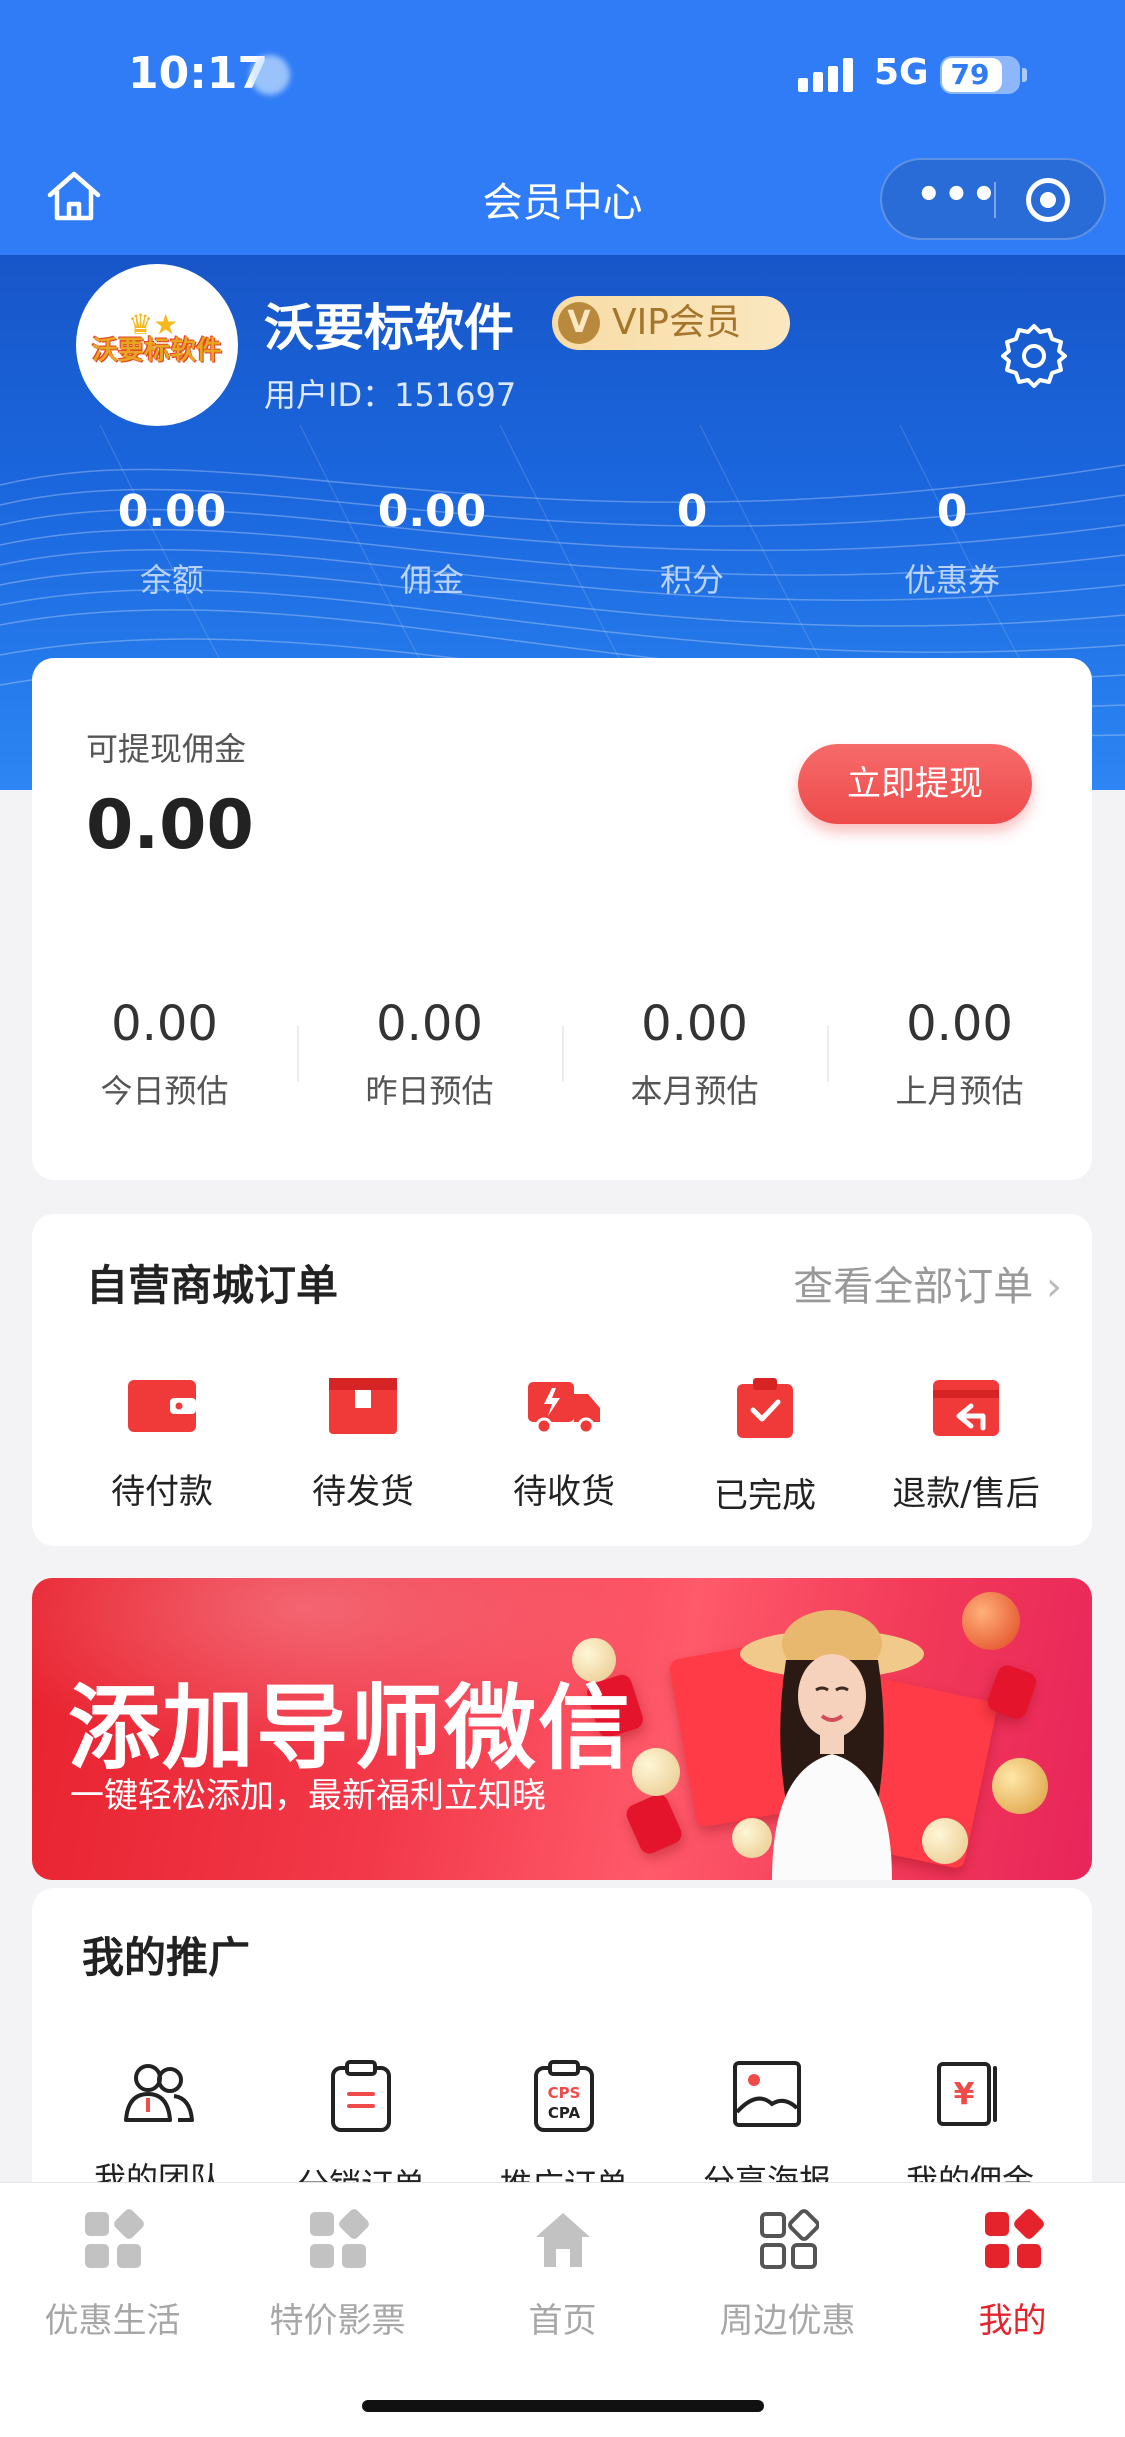  Describe the element at coordinates (913, 1287) in the screenshot. I see `view-all-label: 查看全部订单` at that location.